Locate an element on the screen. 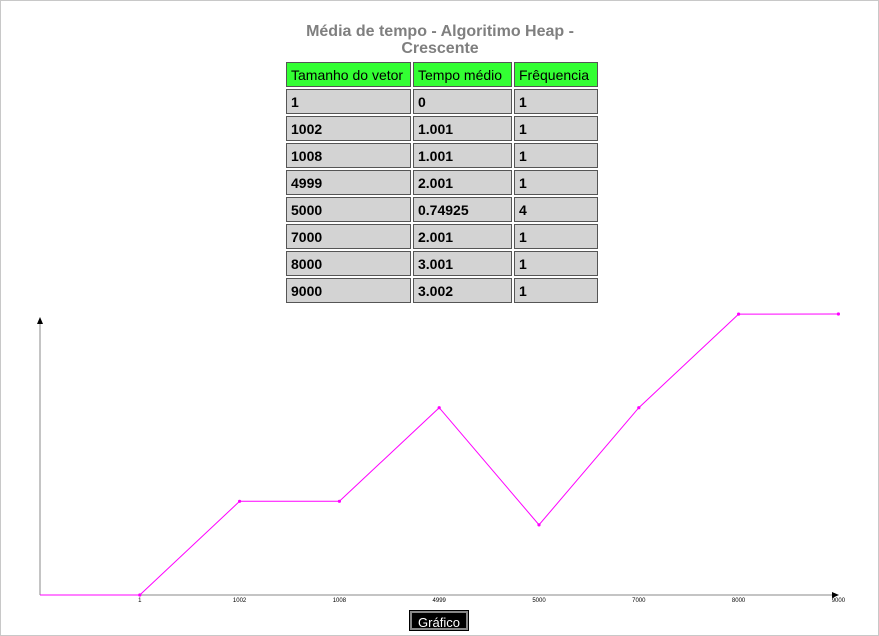 This screenshot has width=879, height=636. x-tick-label: 1008 is located at coordinates (340, 601).